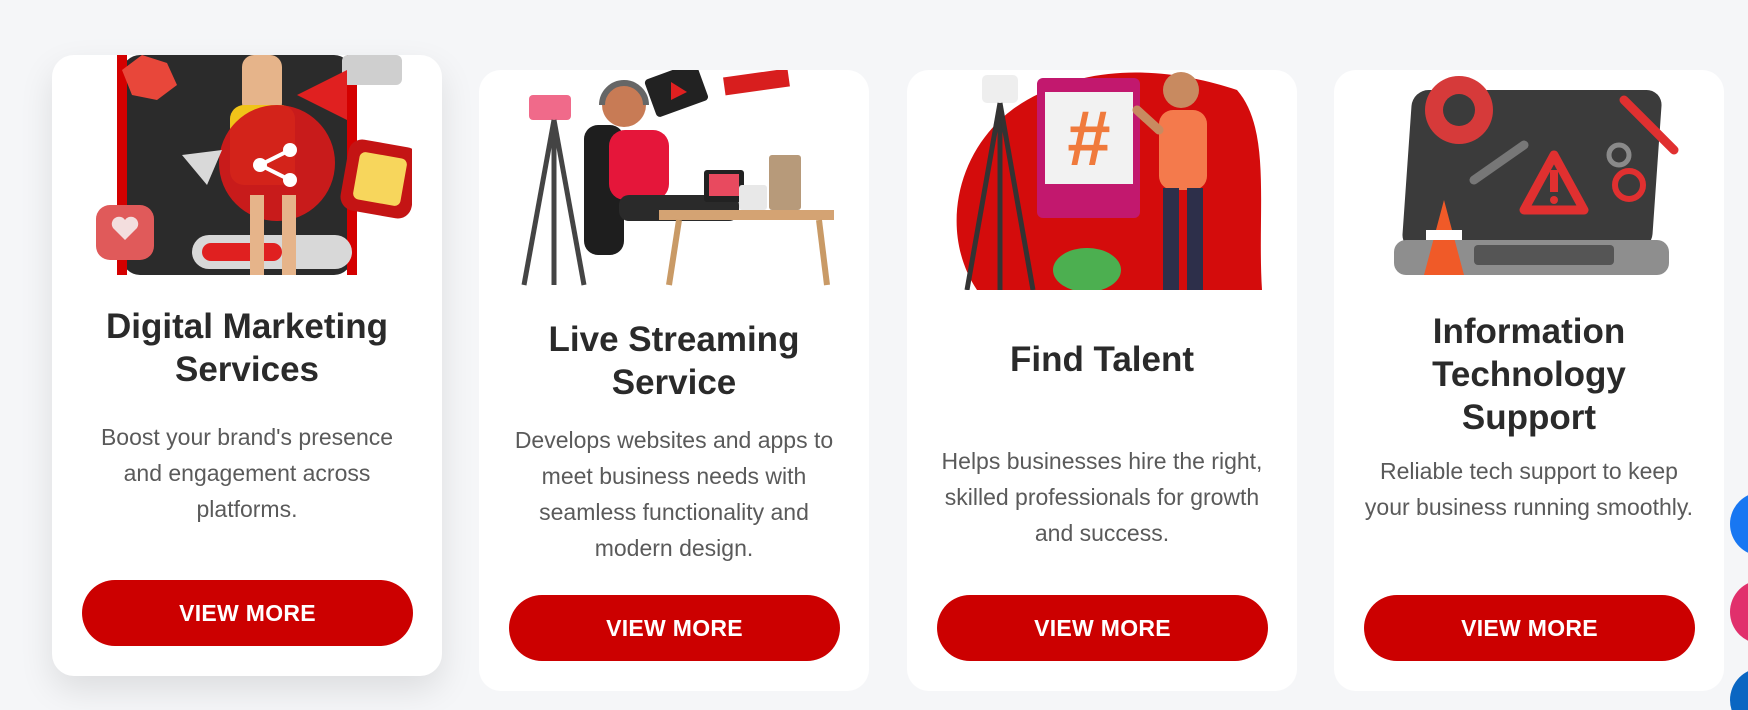 The image size is (1748, 710). Describe the element at coordinates (247, 348) in the screenshot. I see `card-title: Digital Marketing Services` at that location.